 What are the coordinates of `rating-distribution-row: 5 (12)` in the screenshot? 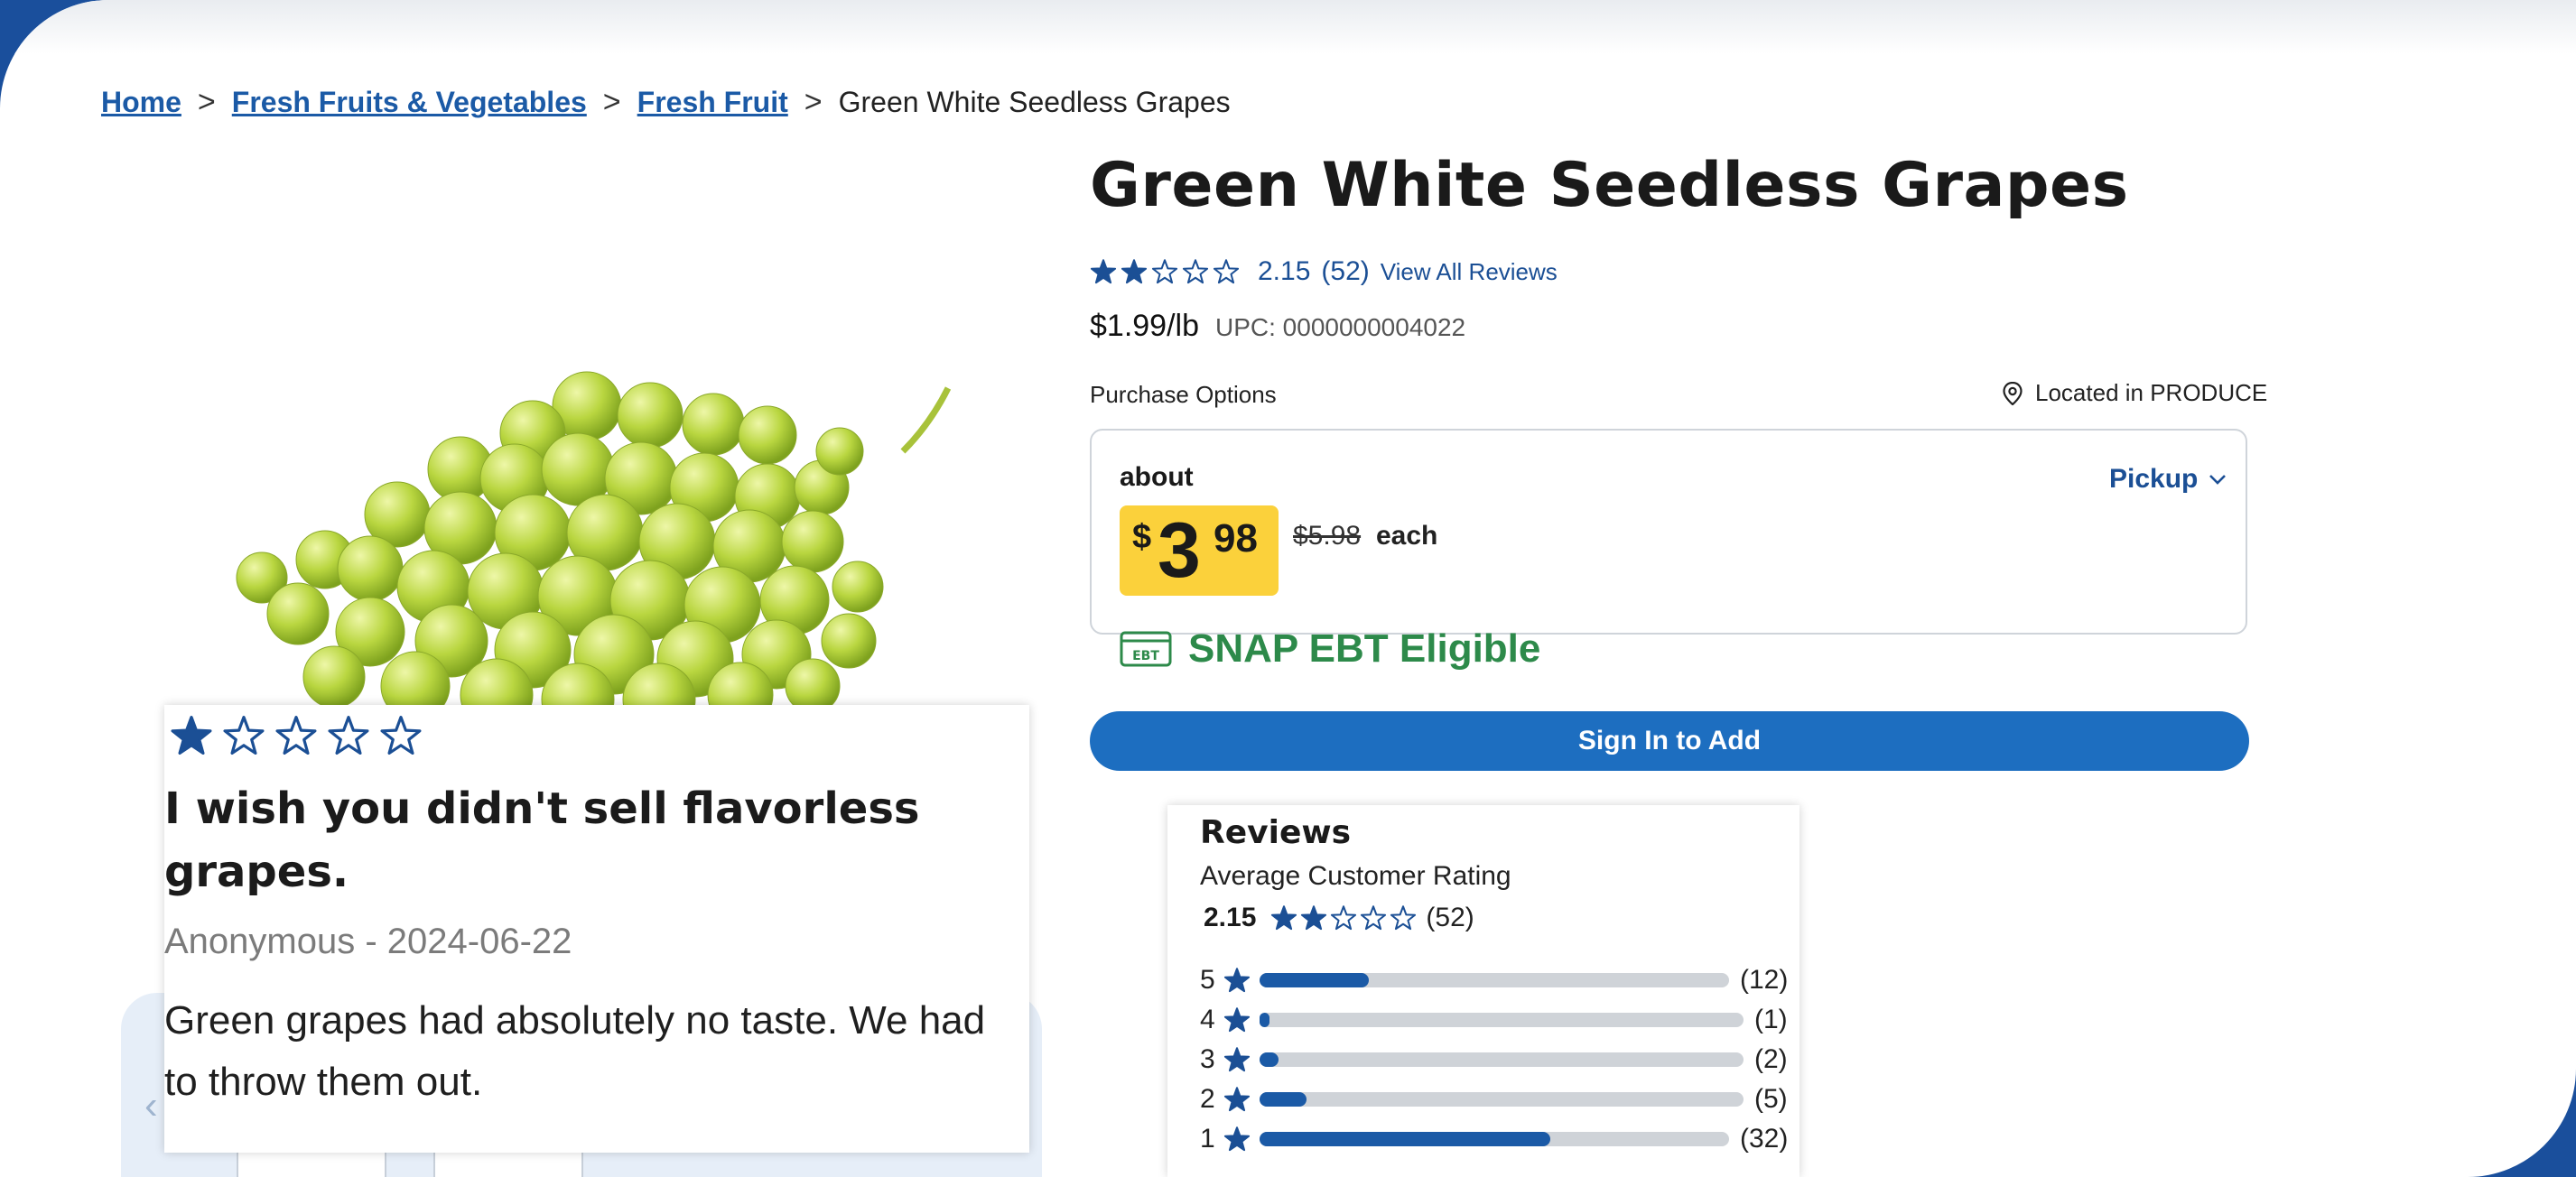 It's located at (1494, 980).